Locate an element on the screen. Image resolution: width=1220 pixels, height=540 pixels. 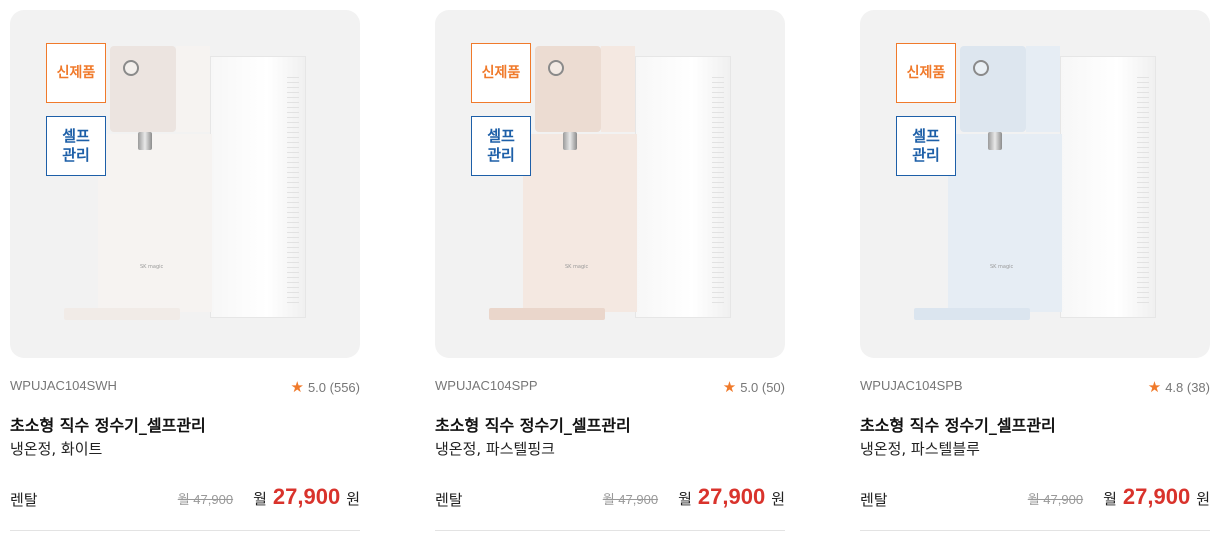
product-option: 냉온정, 파스텔블루 is located at coordinates (920, 449).